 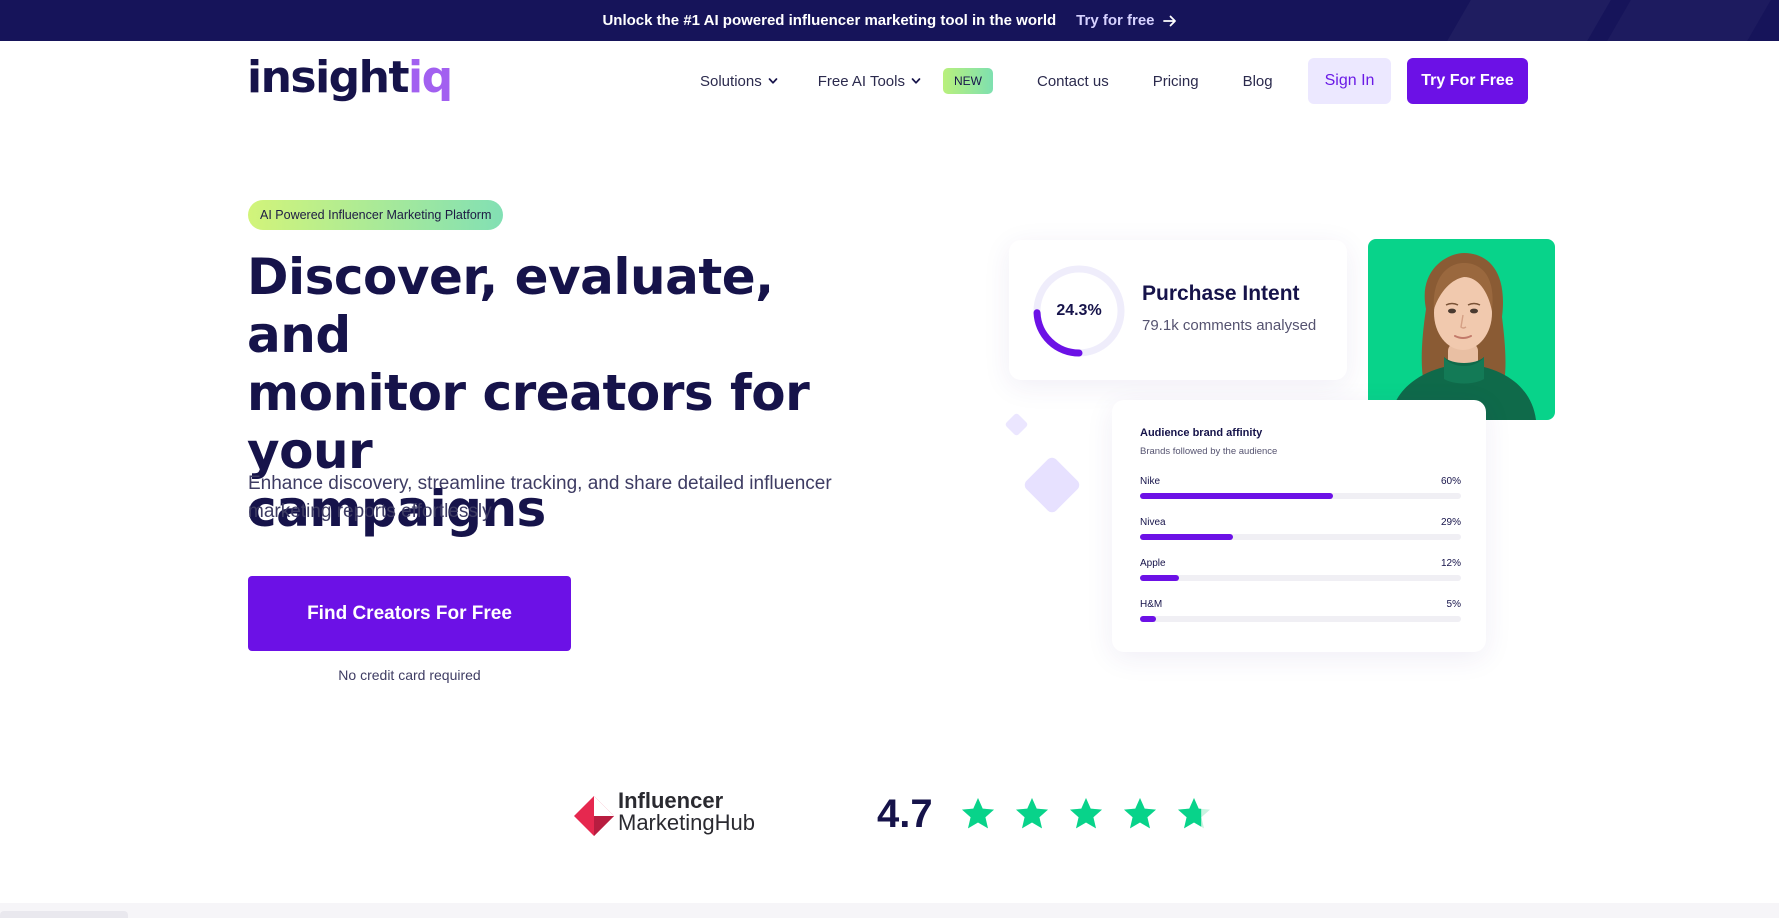 What do you see at coordinates (1450, 481) in the screenshot?
I see `brand-percentage: 60%` at bounding box center [1450, 481].